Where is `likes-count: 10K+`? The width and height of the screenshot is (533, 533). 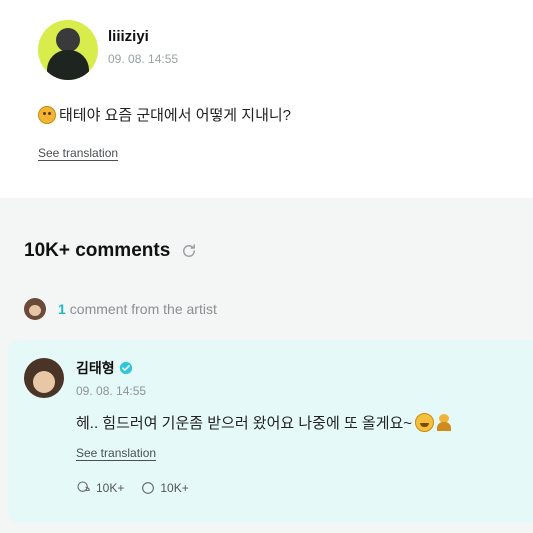 likes-count: 10K+ is located at coordinates (174, 488).